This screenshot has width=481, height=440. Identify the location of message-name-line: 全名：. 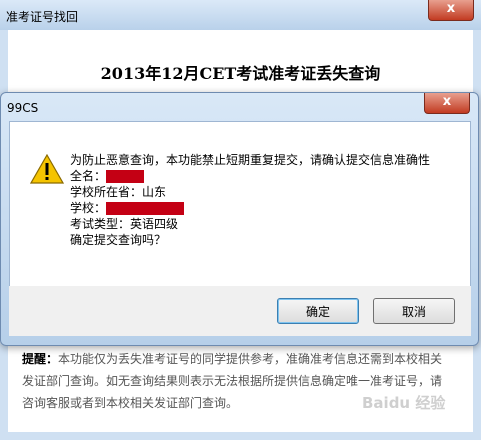
(265, 176).